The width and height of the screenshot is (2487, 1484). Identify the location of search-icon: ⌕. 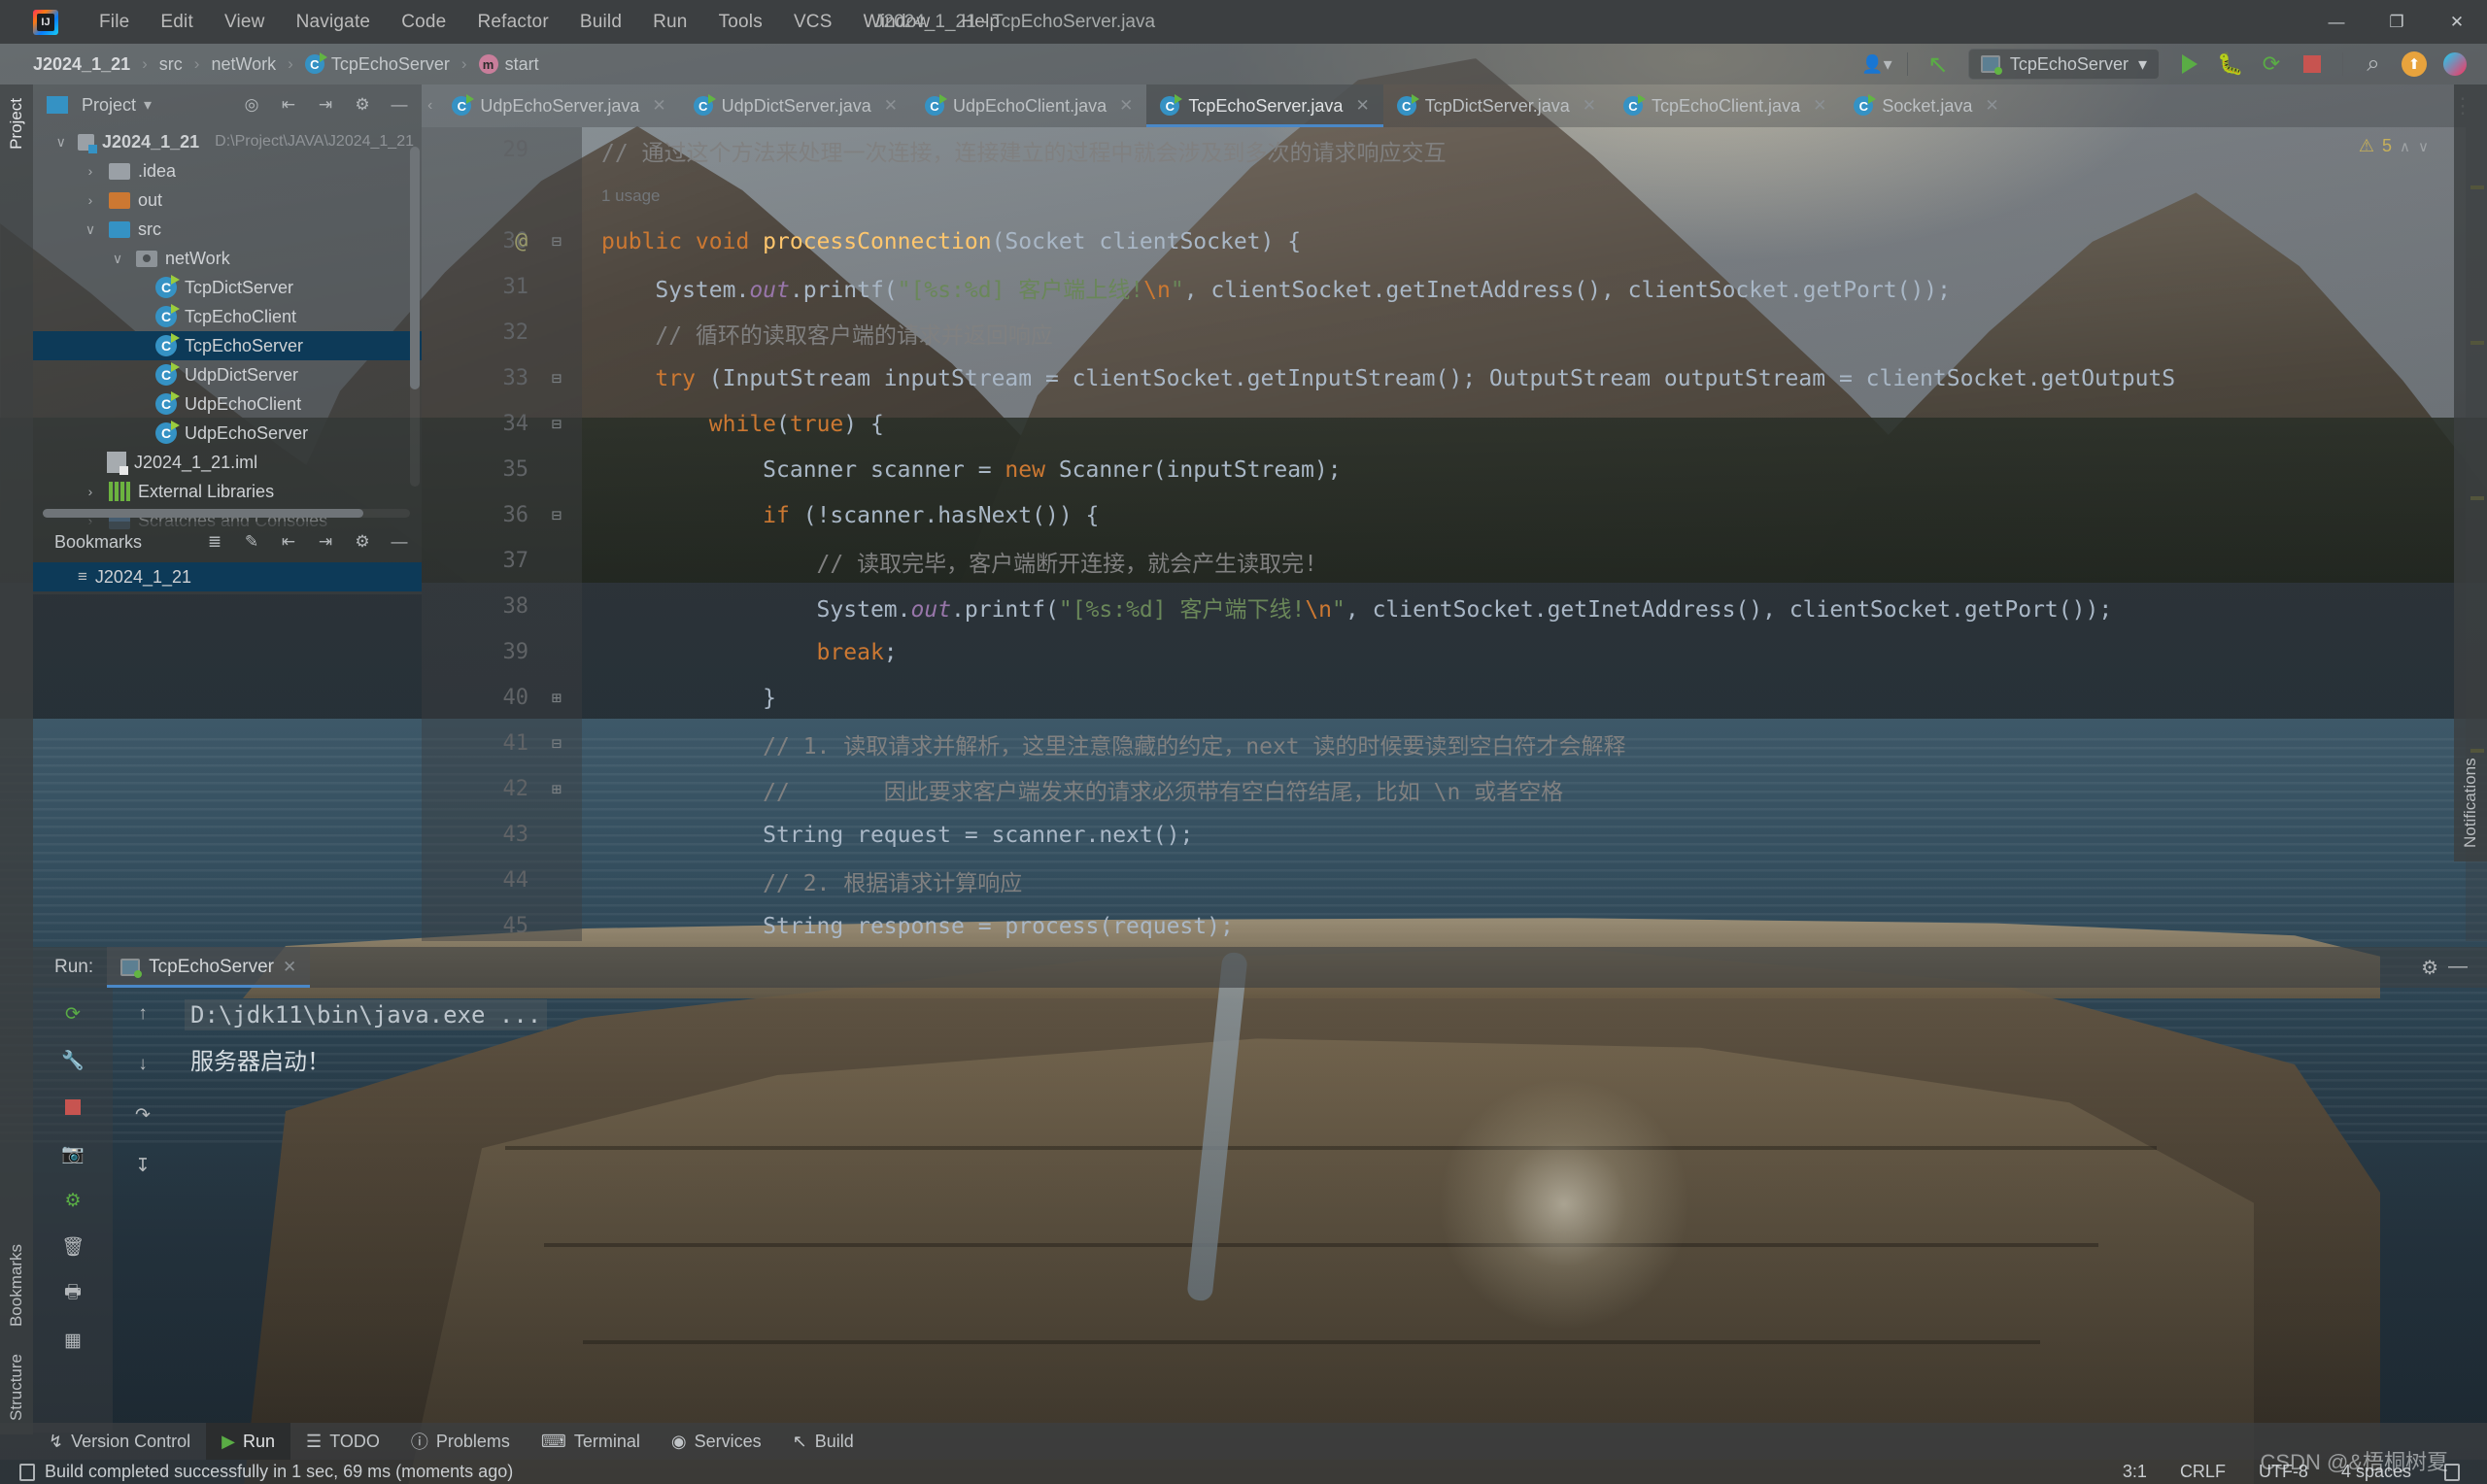
(2373, 64).